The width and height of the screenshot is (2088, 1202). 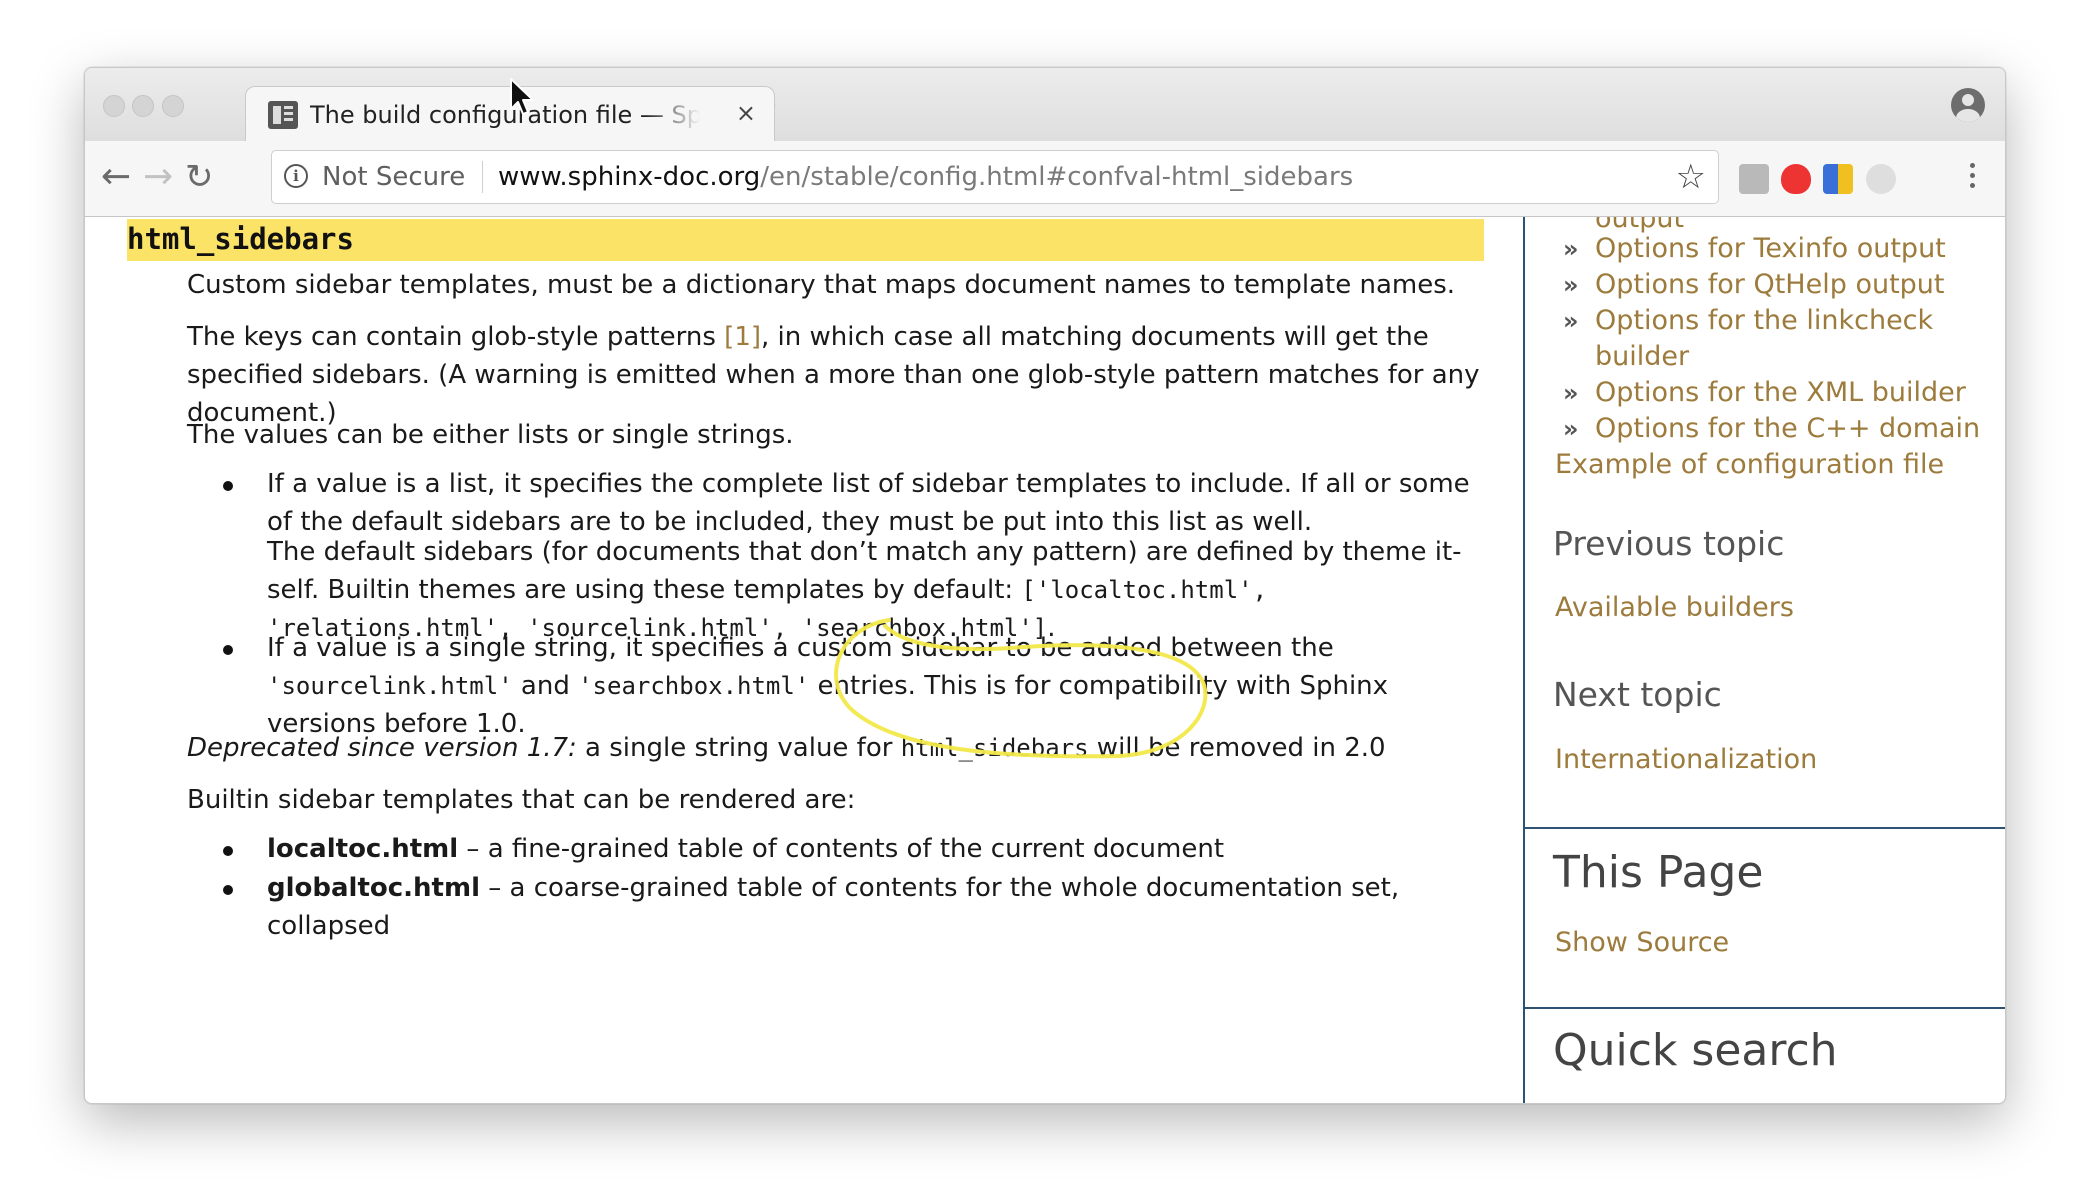 I want to click on reload-icon: ↻, so click(x=199, y=177).